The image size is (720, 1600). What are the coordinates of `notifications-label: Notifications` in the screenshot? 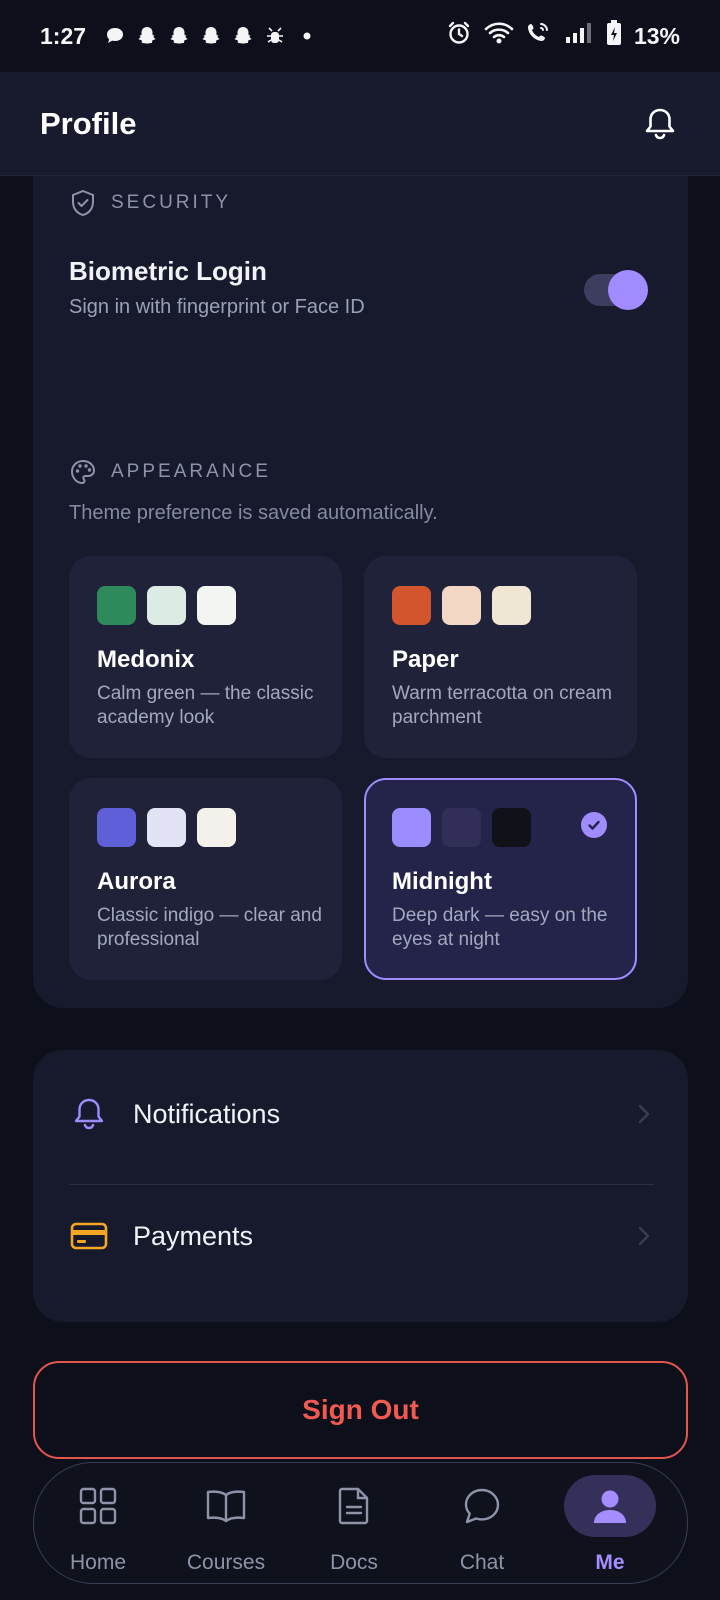 It's located at (207, 1113).